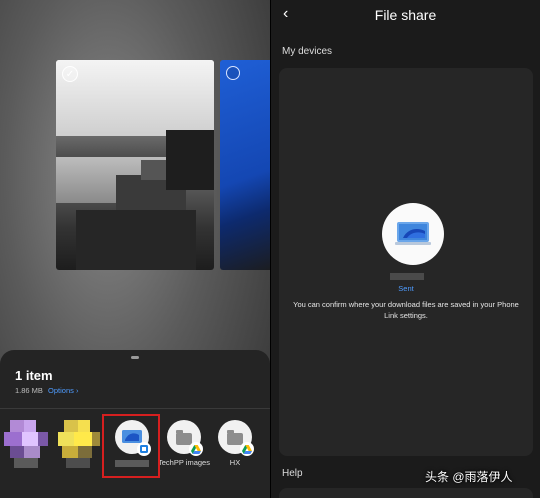 This screenshot has height=498, width=540. Describe the element at coordinates (135, 408) in the screenshot. I see `divider` at that location.